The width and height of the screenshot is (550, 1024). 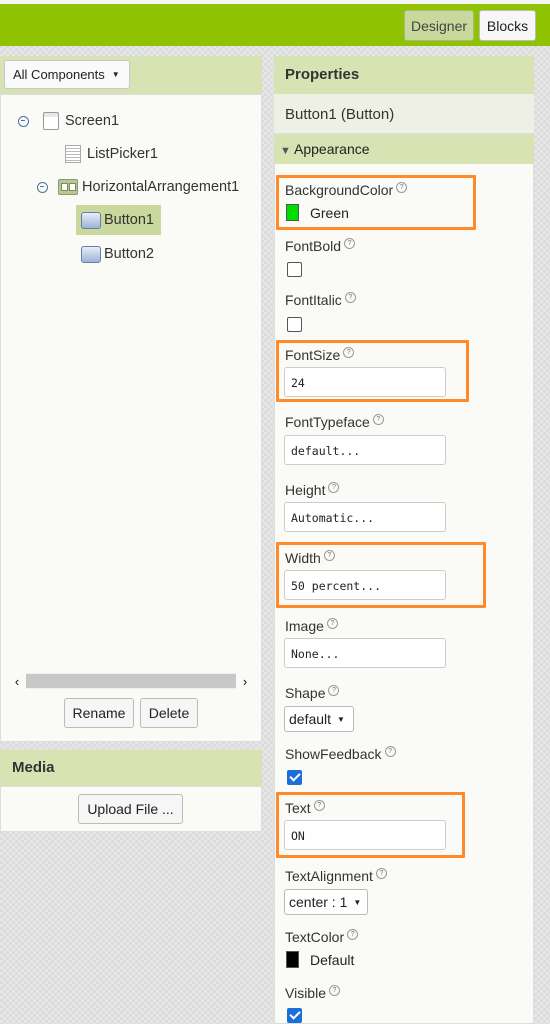 What do you see at coordinates (404, 114) in the screenshot?
I see `properties-component-name: Button1 (Button)` at bounding box center [404, 114].